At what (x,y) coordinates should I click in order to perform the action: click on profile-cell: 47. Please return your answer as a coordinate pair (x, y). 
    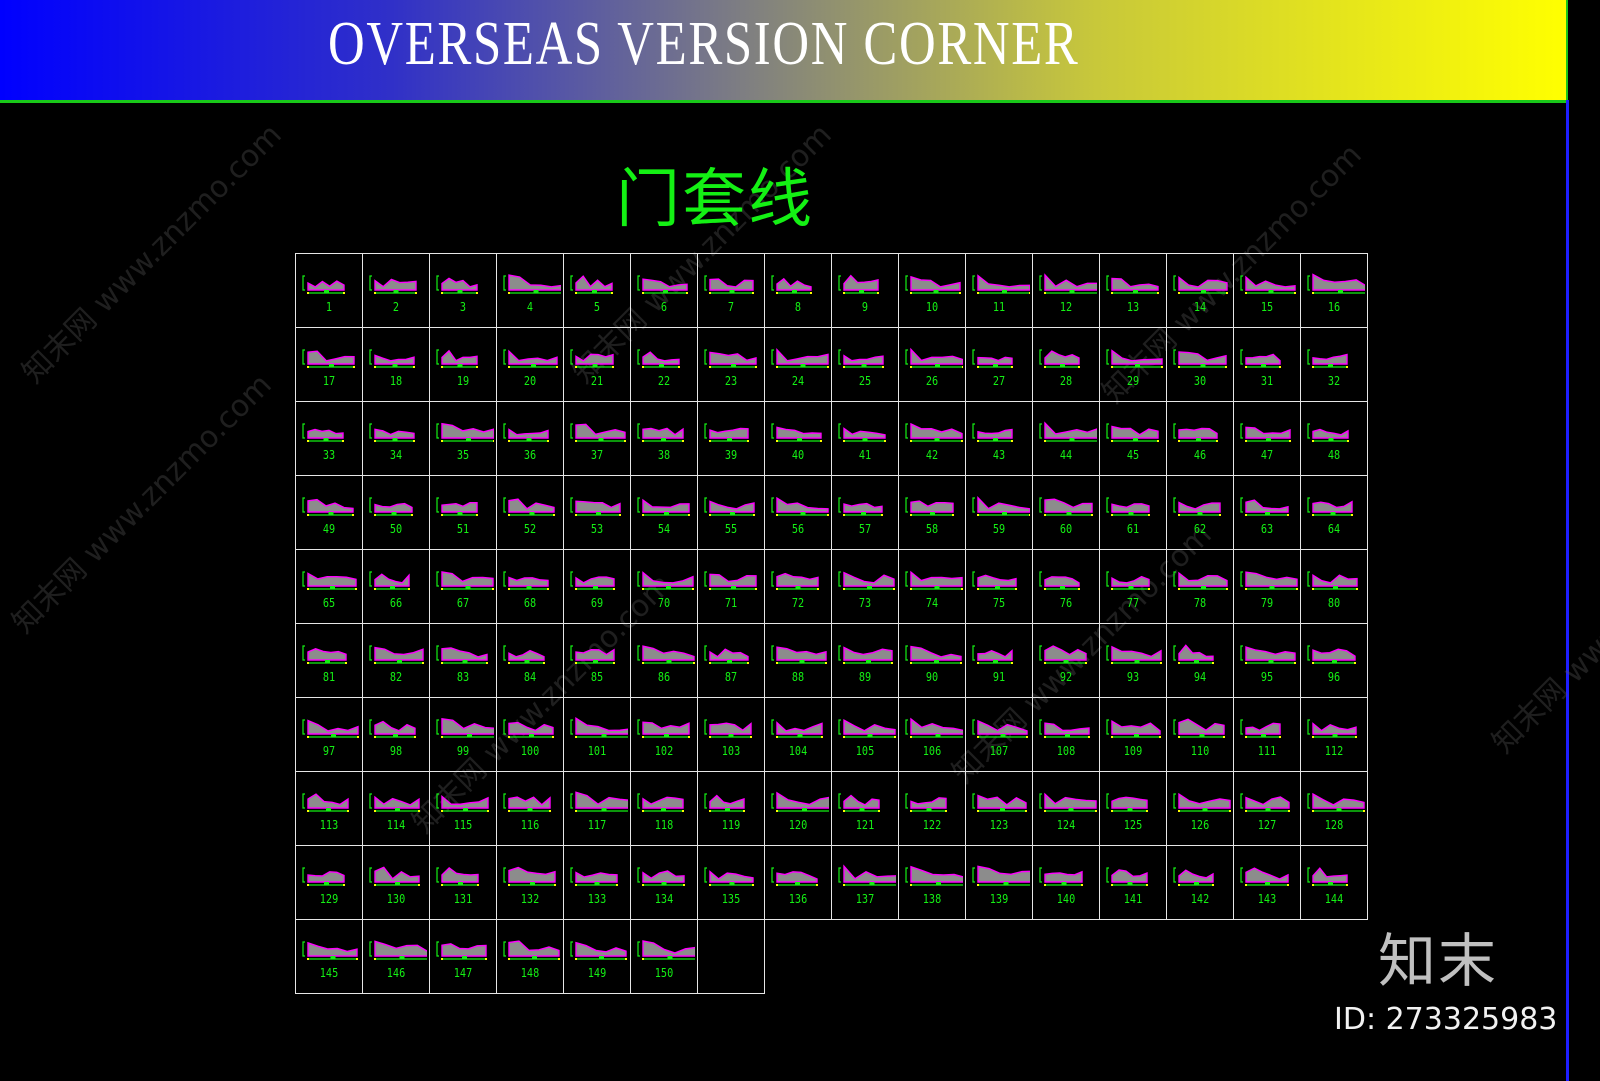
    Looking at the image, I should click on (1267, 438).